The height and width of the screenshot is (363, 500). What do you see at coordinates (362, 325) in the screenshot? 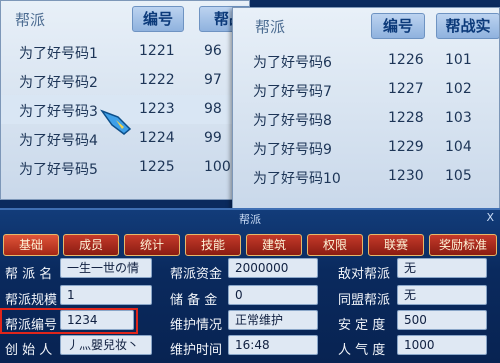
I see `label-stability: 安 定 度` at bounding box center [362, 325].